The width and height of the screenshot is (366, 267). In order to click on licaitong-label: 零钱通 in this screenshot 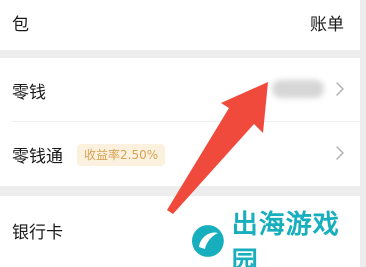, I will do `click(37, 157)`.